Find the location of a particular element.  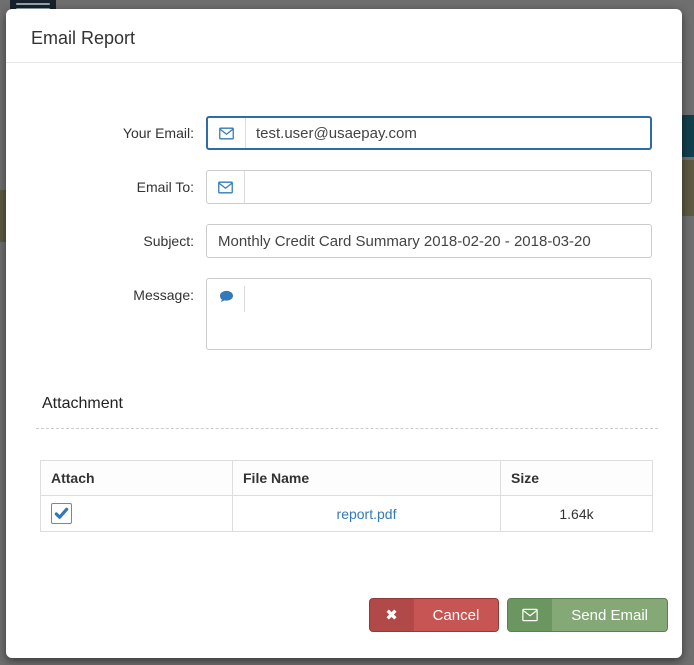

your-email-input is located at coordinates (448, 133).